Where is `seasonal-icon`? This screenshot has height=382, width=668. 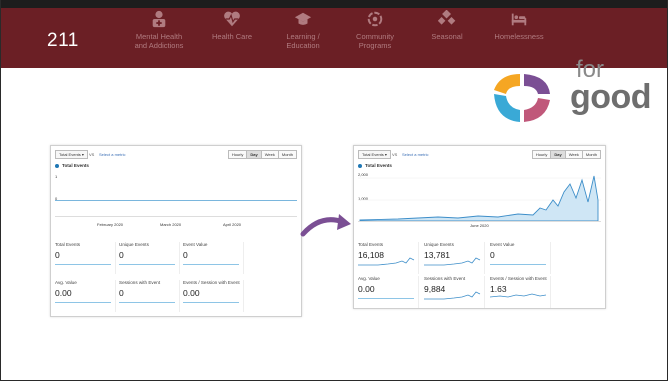
seasonal-icon is located at coordinates (447, 17).